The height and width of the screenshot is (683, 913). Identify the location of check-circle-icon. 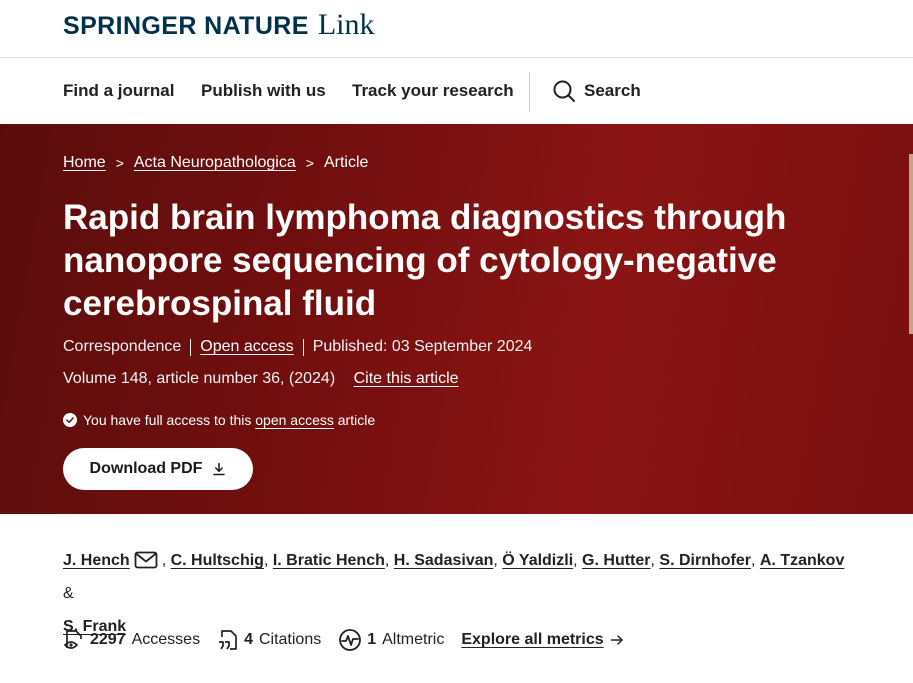
(70, 420).